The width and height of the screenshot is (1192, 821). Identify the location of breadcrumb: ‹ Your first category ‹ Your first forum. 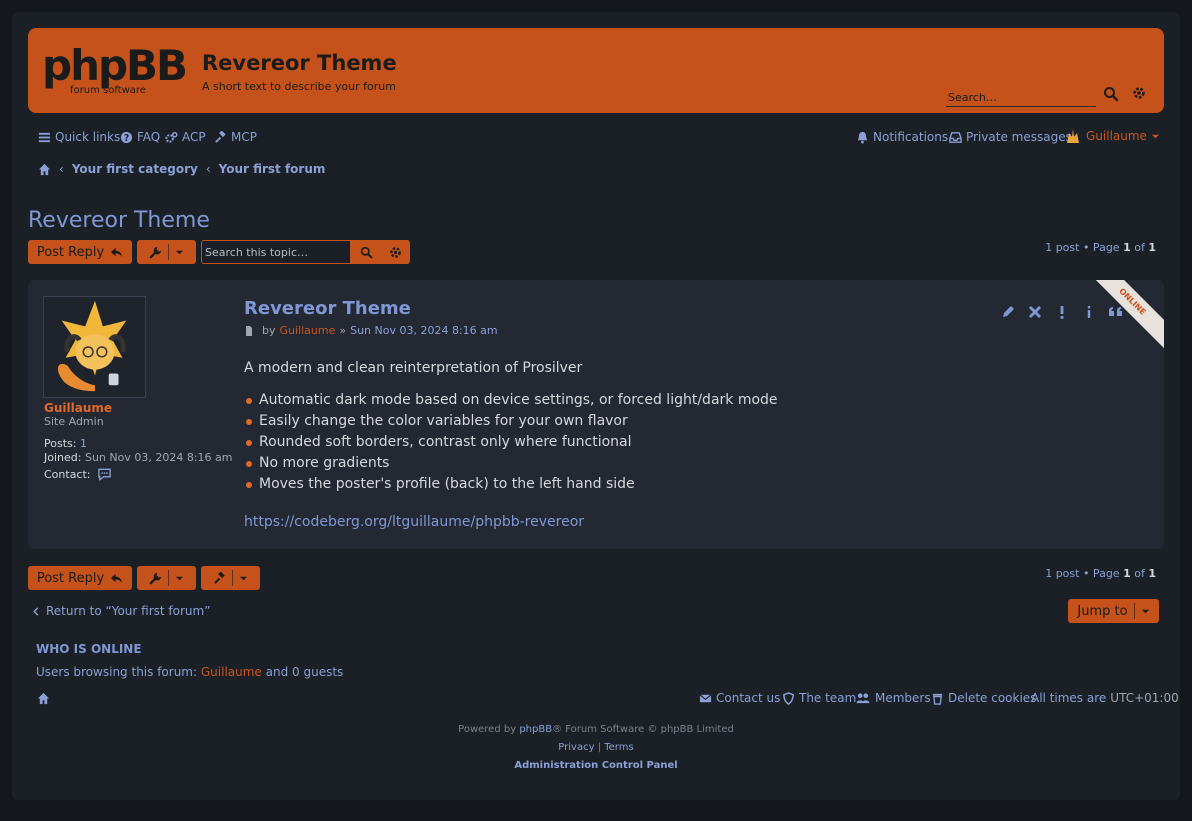
(181, 169).